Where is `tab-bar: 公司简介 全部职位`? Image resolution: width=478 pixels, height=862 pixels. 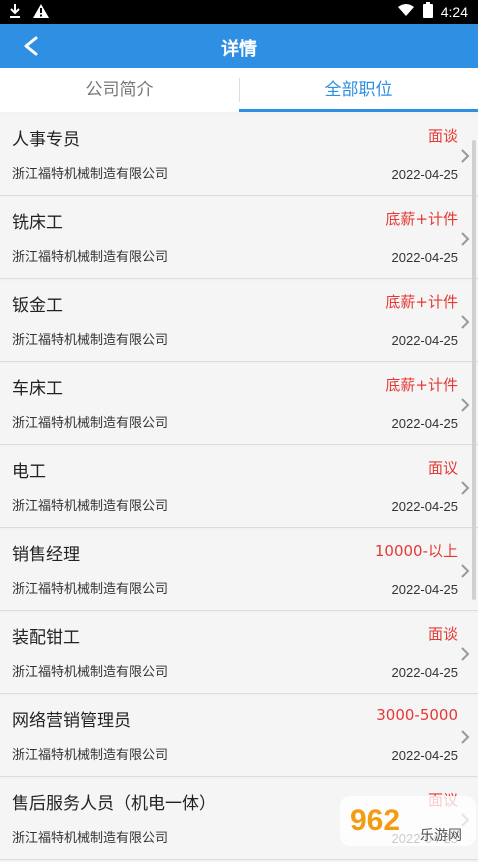 tab-bar: 公司简介 全部职位 is located at coordinates (239, 90).